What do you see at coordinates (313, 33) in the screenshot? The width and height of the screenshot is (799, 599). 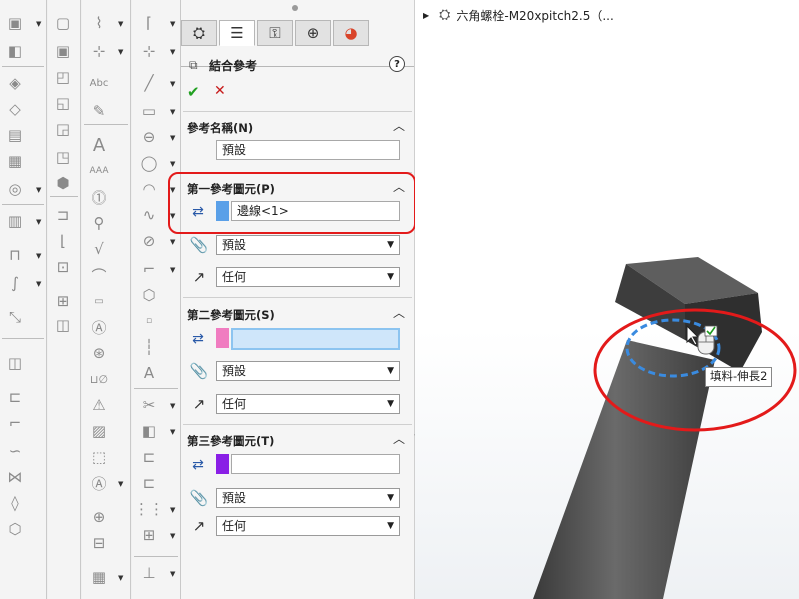 I see `tab-dimxpert-manager: ⊕` at bounding box center [313, 33].